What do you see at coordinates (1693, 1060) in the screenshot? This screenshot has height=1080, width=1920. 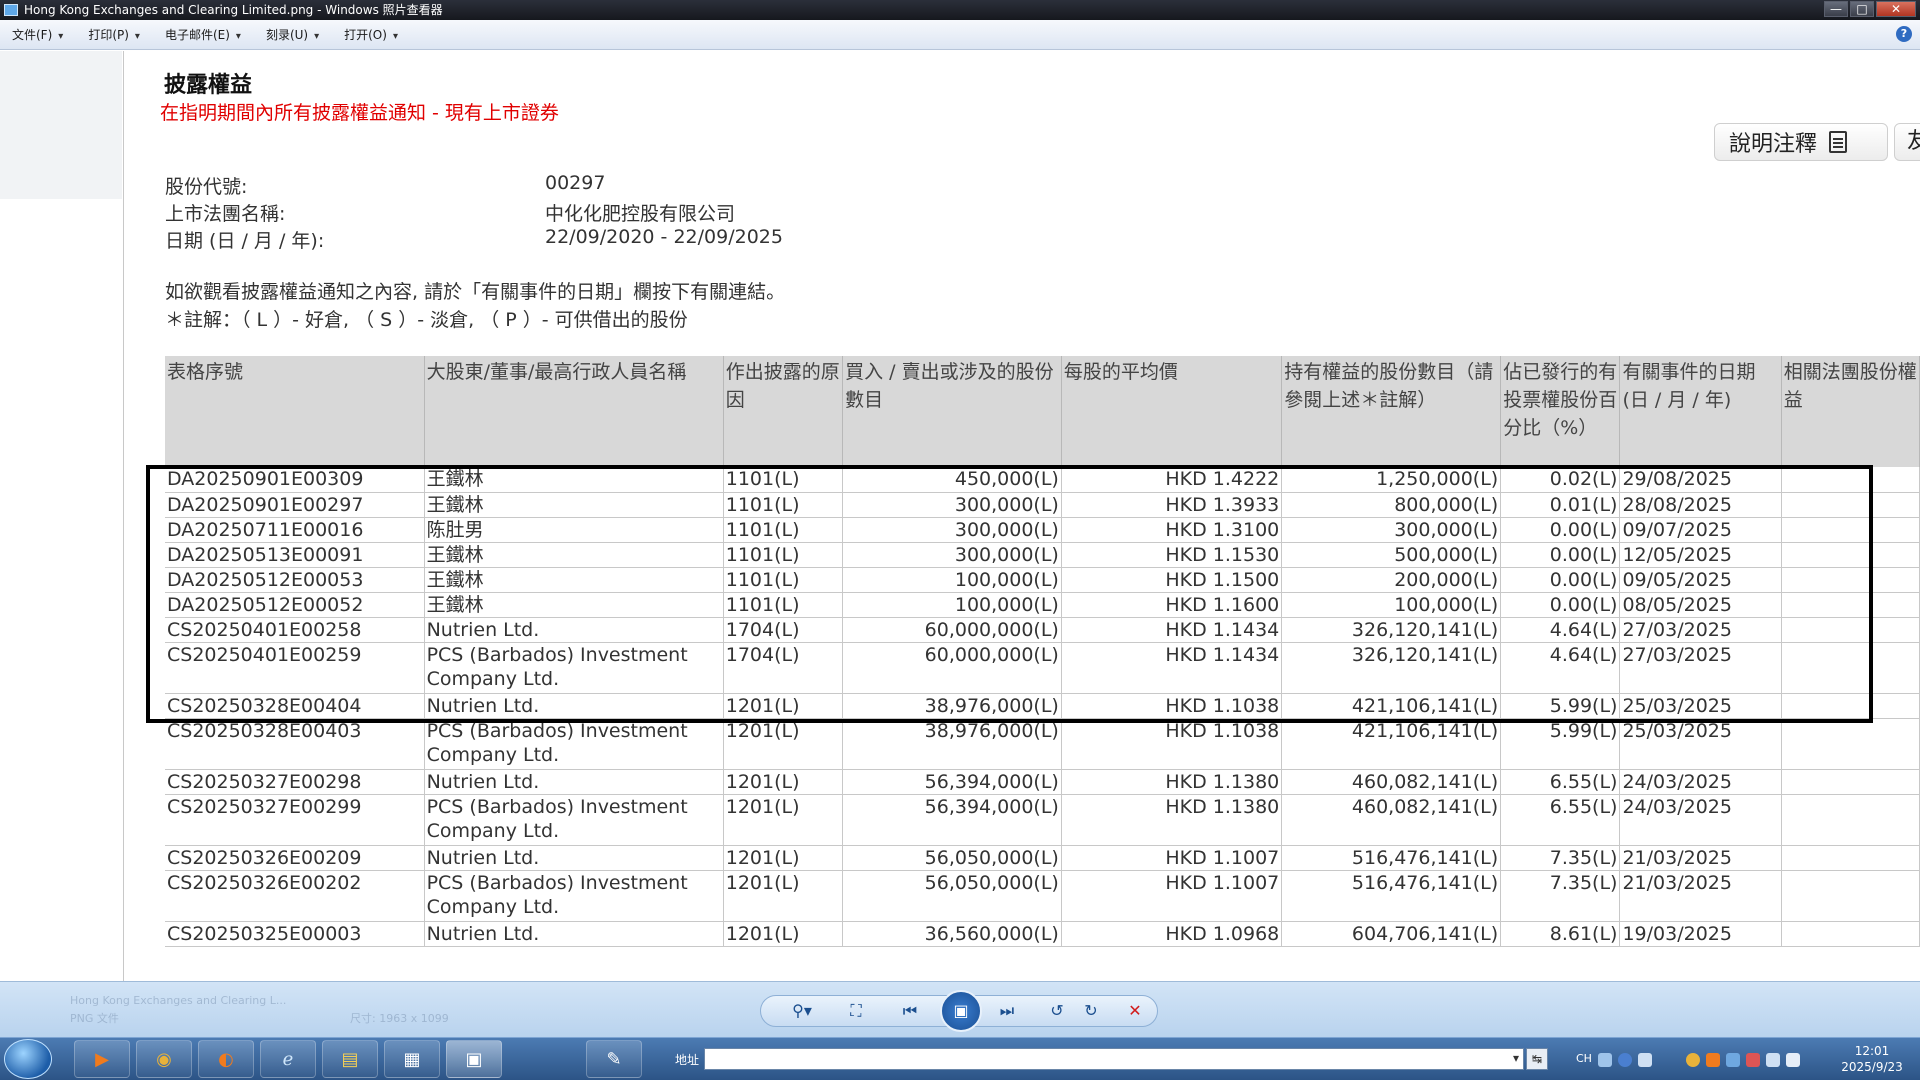 I see `chrome-tray-icon` at bounding box center [1693, 1060].